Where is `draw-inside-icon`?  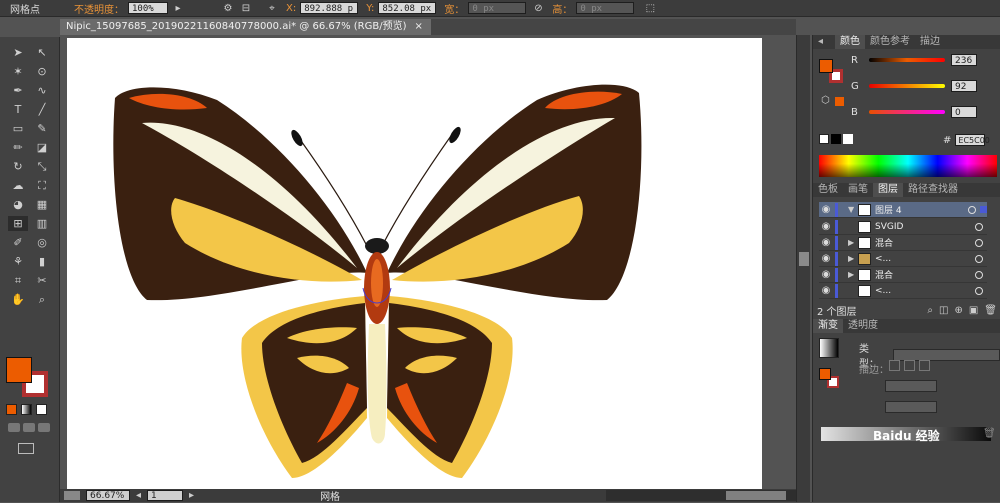 draw-inside-icon is located at coordinates (44, 427).